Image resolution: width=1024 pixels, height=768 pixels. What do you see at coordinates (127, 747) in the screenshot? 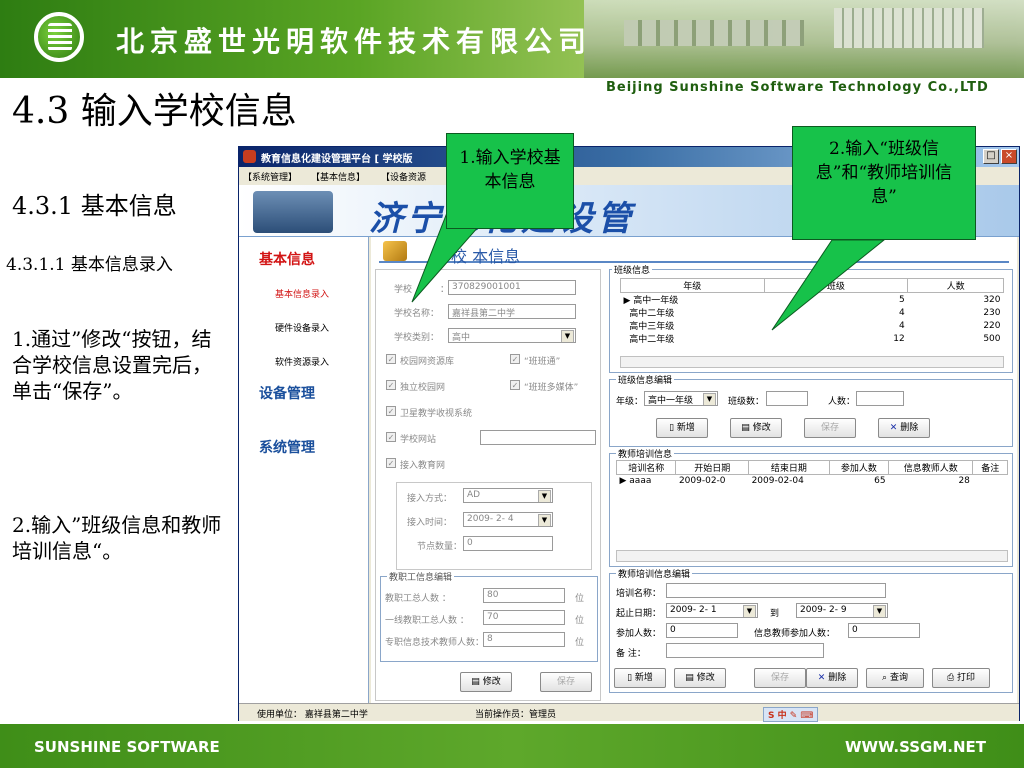
I see `footer-left: SUNSHINE SOFTWARE` at bounding box center [127, 747].